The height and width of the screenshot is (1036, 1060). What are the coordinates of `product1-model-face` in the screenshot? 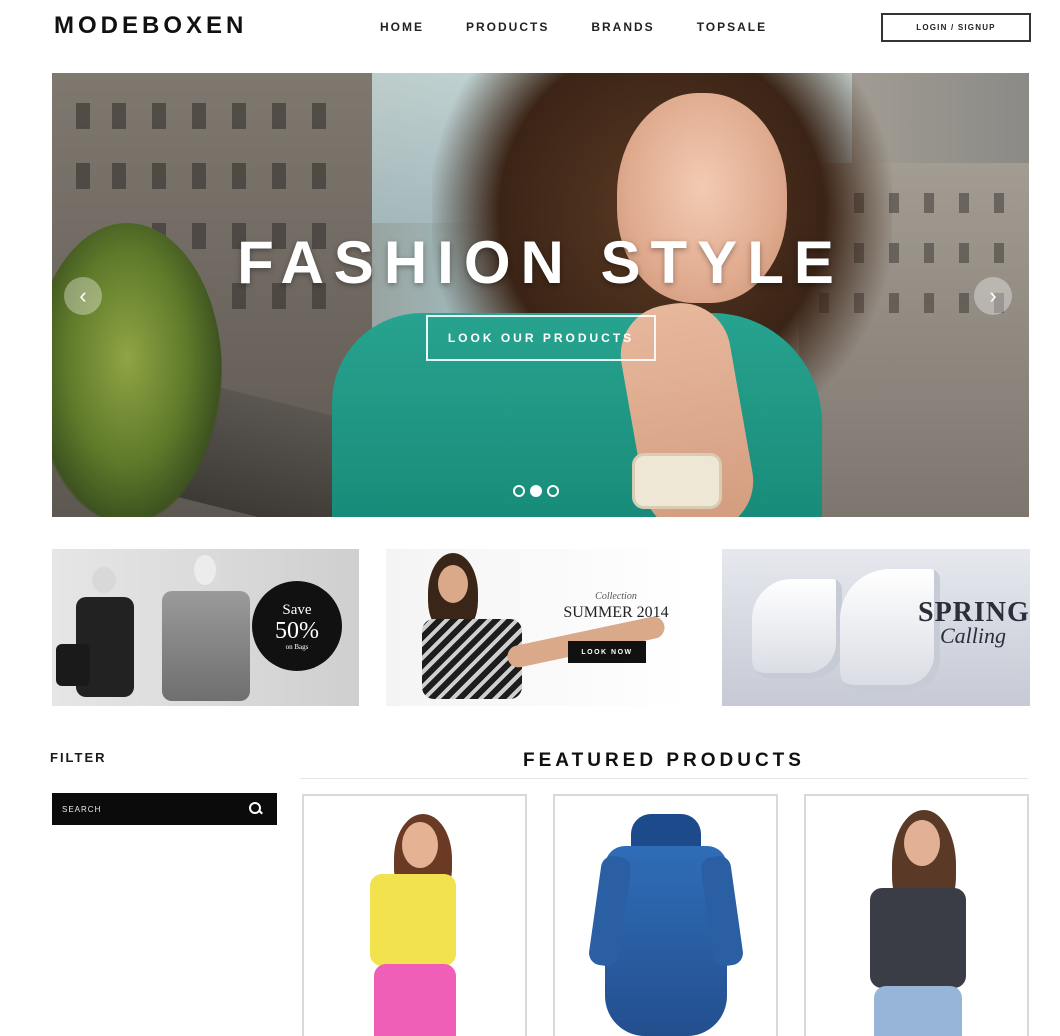 It's located at (420, 845).